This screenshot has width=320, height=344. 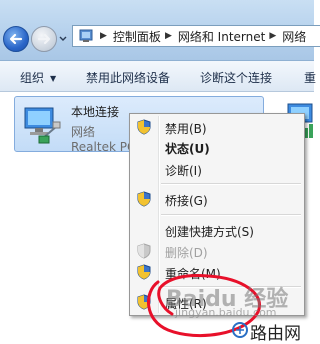 I want to click on control-panel-icon, so click(x=86, y=36).